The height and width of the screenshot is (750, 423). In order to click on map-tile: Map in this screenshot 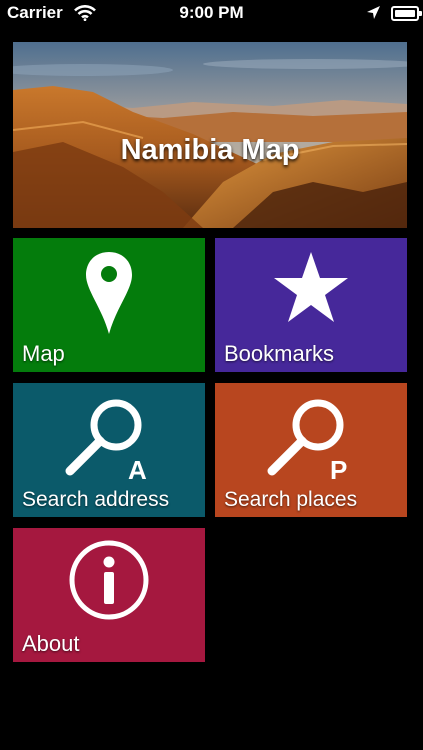, I will do `click(109, 305)`.